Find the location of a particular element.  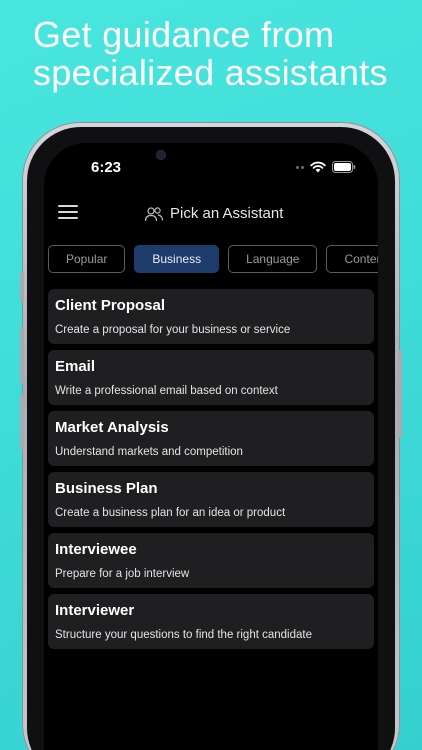

assistant-title: Client Proposal is located at coordinates (110, 305).